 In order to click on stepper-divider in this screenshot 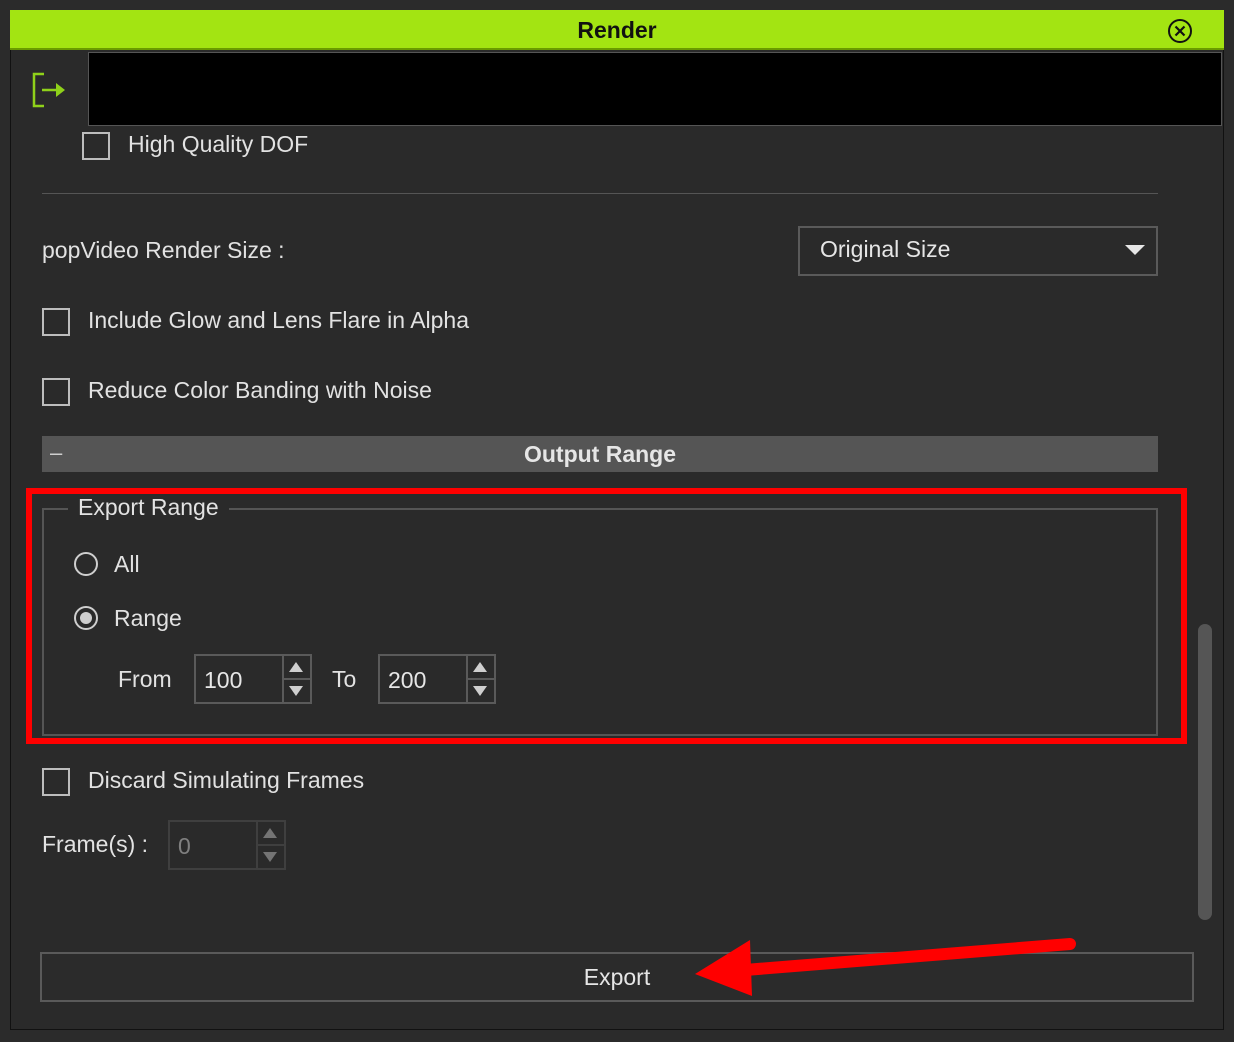, I will do `click(271, 845)`.